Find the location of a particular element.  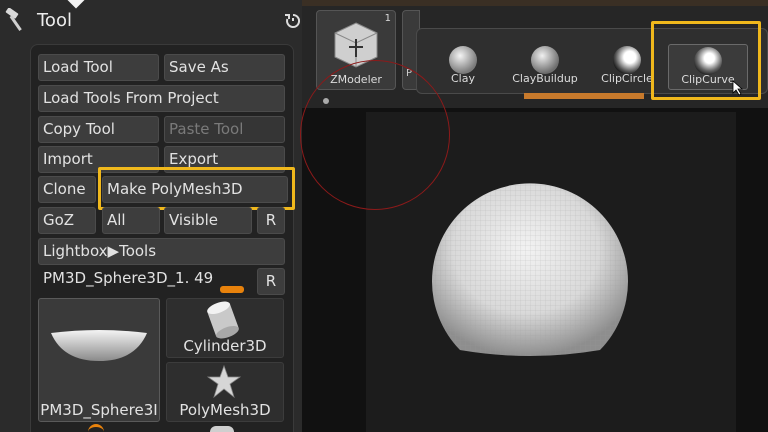

save-as-button: Save As is located at coordinates (224, 67).